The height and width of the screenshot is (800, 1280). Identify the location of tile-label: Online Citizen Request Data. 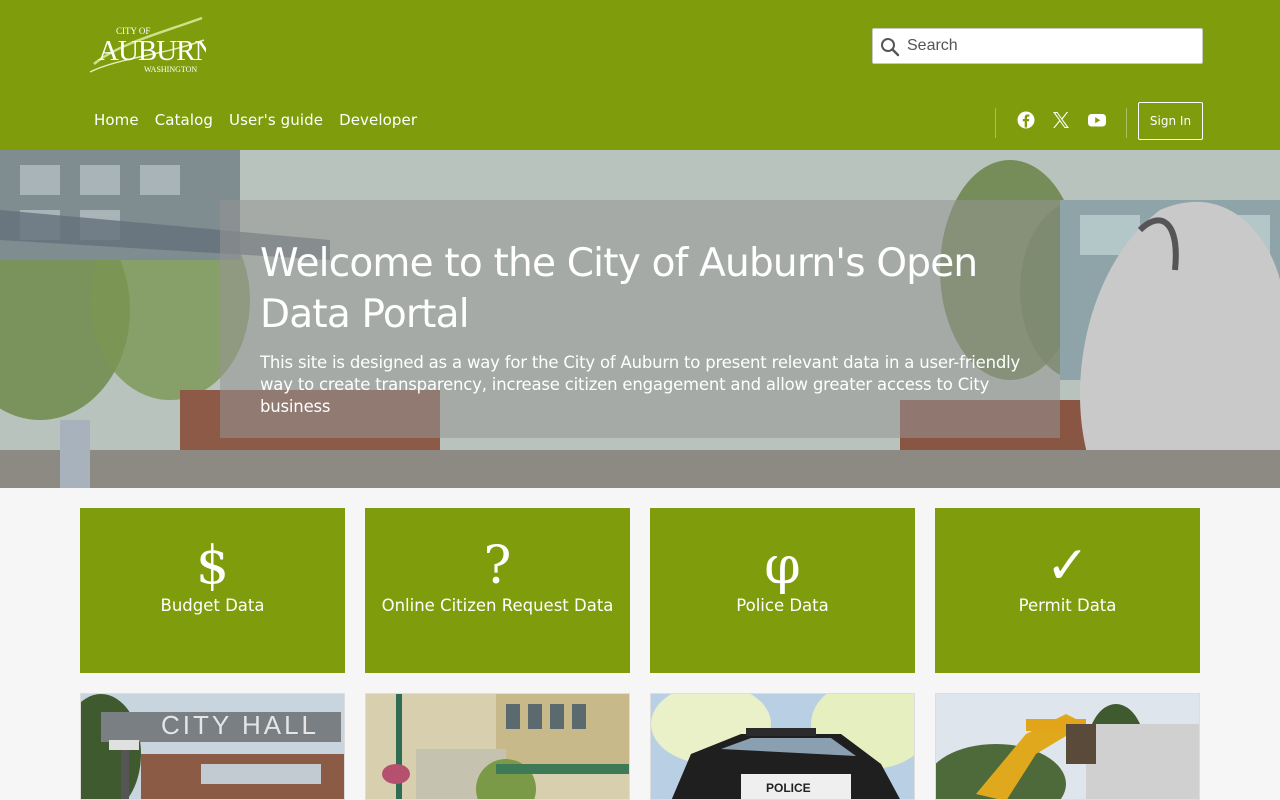
(497, 605).